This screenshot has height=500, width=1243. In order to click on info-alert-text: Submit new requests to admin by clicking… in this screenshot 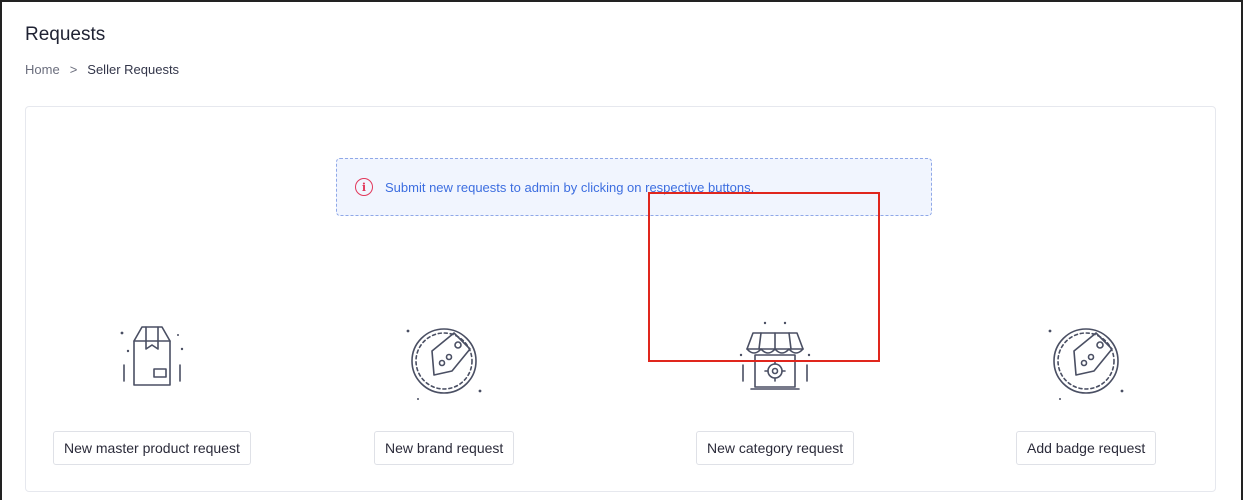, I will do `click(570, 187)`.